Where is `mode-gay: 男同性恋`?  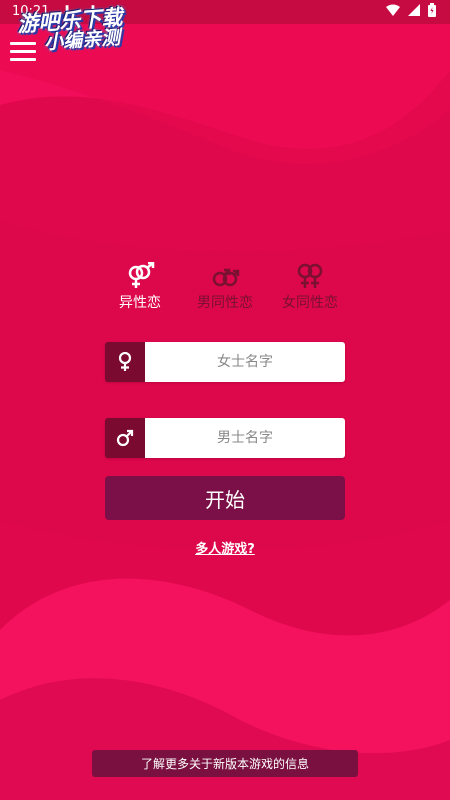 mode-gay: 男同性恋 is located at coordinates (225, 287).